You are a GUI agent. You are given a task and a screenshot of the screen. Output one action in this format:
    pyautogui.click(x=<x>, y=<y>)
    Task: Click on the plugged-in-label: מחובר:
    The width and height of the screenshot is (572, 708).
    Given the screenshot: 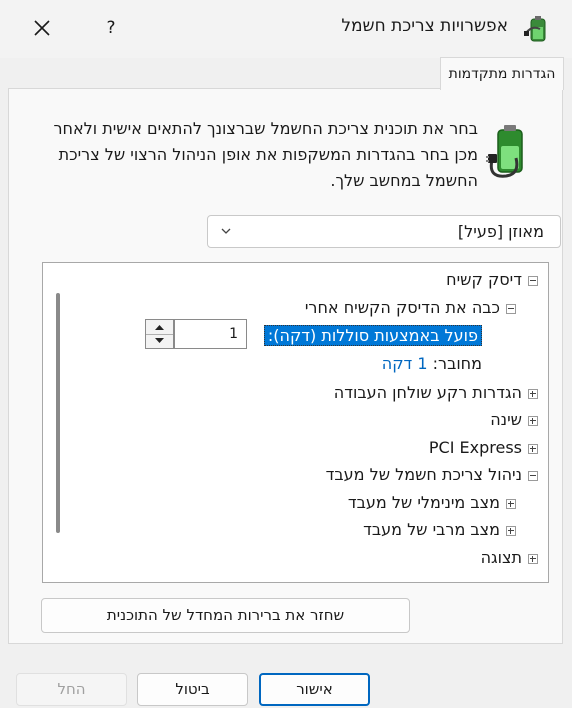 What is the action you would take?
    pyautogui.click(x=457, y=363)
    